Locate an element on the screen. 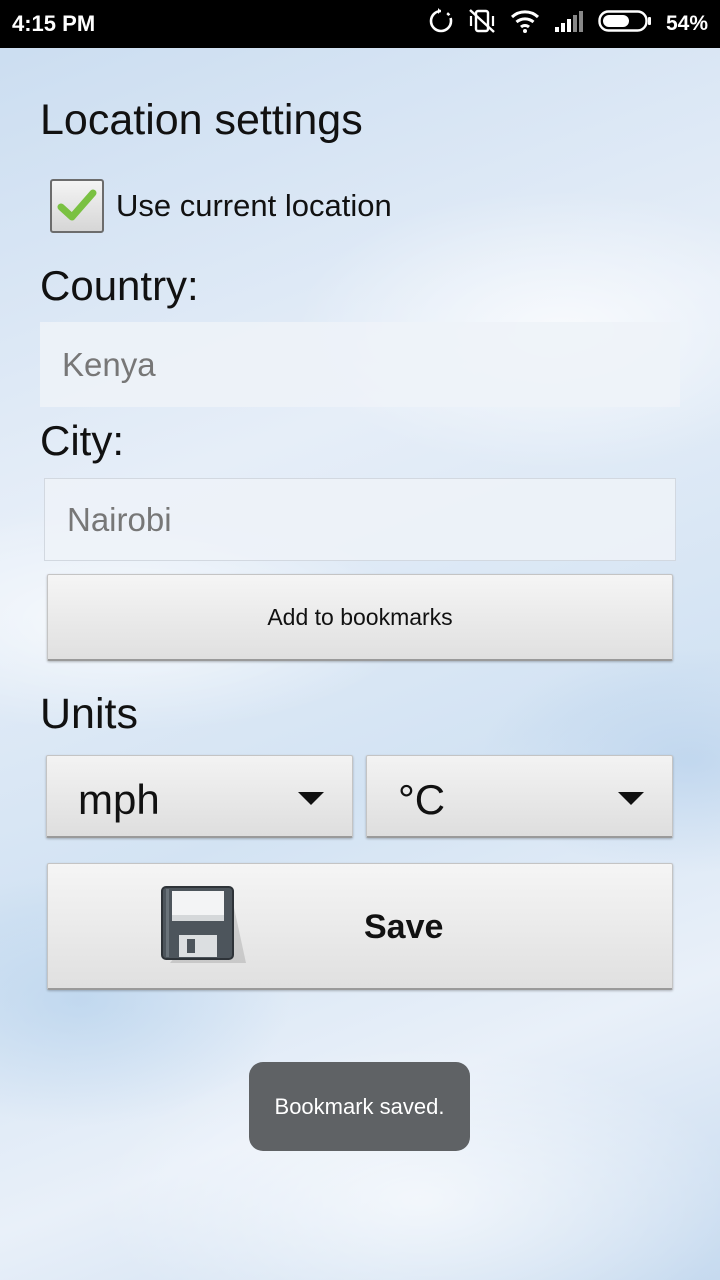 This screenshot has width=720, height=1280. location-settings-title: Location settings is located at coordinates (201, 120).